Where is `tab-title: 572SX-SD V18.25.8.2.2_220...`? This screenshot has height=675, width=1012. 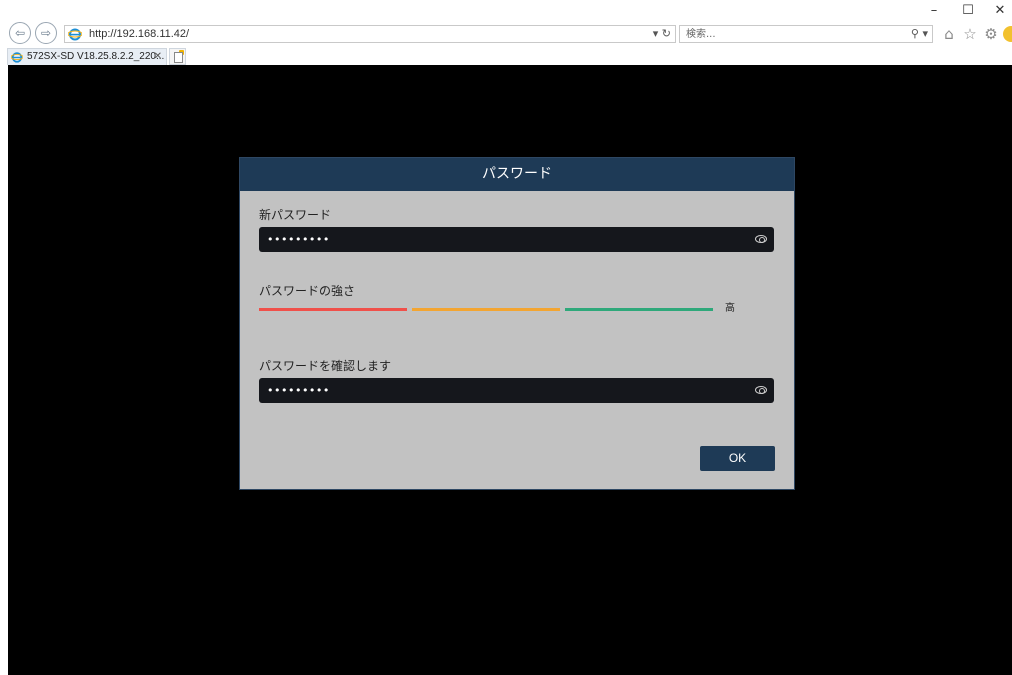
tab-title: 572SX-SD V18.25.8.2.2_220... is located at coordinates (96, 56).